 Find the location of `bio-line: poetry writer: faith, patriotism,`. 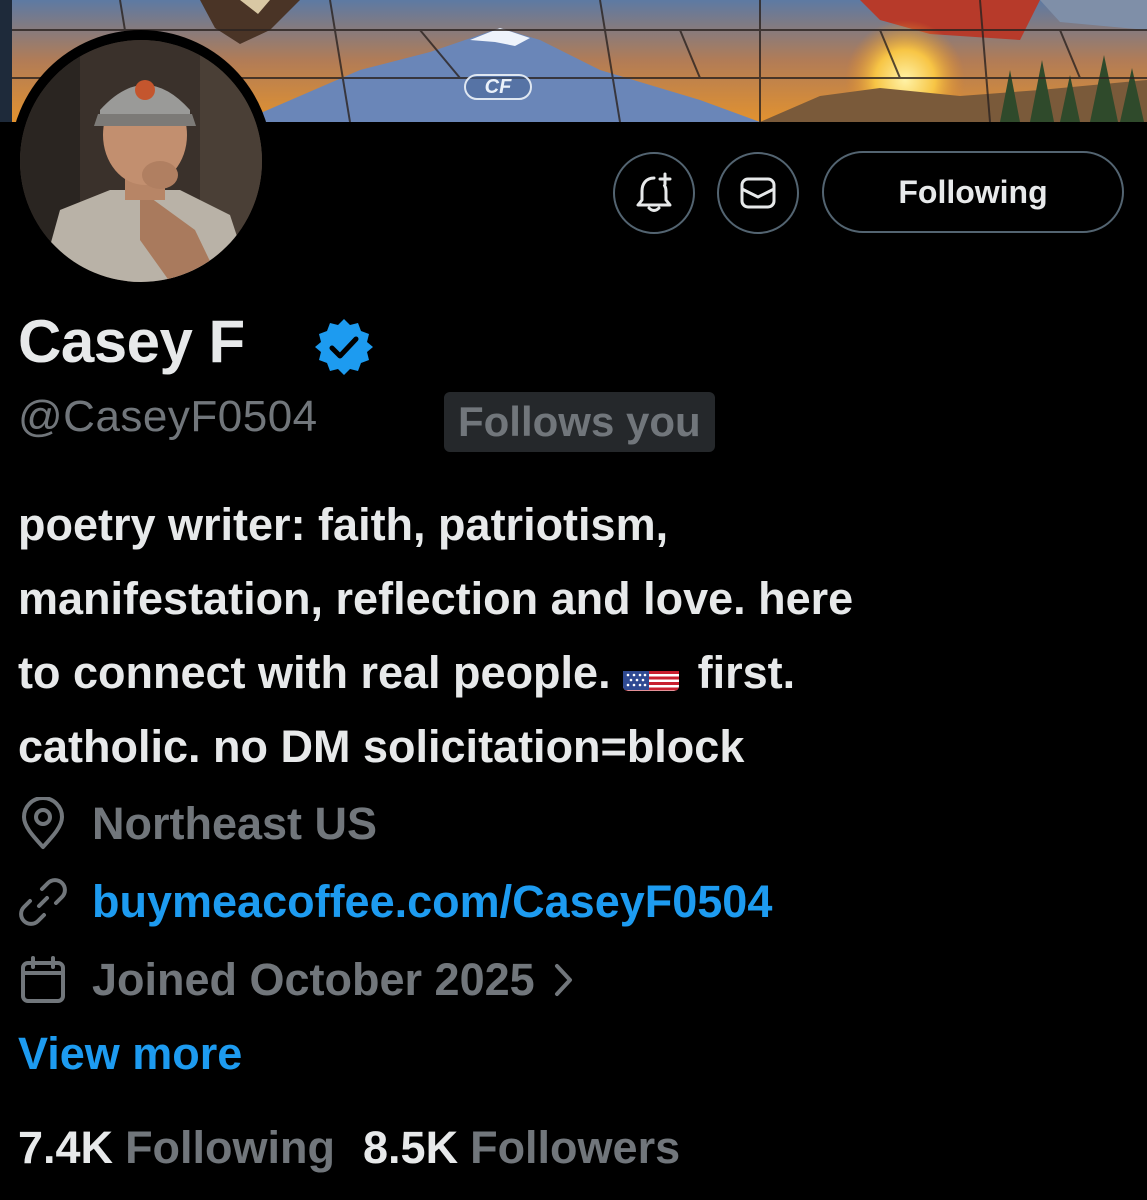

bio-line: poetry writer: faith, patriotism, is located at coordinates (343, 524).